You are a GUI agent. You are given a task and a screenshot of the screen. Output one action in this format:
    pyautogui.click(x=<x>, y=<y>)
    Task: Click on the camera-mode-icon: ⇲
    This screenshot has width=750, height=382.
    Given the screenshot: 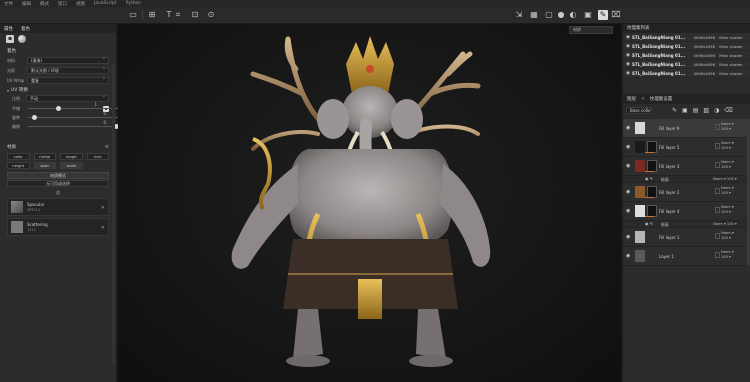 What is the action you would take?
    pyautogui.click(x=519, y=15)
    